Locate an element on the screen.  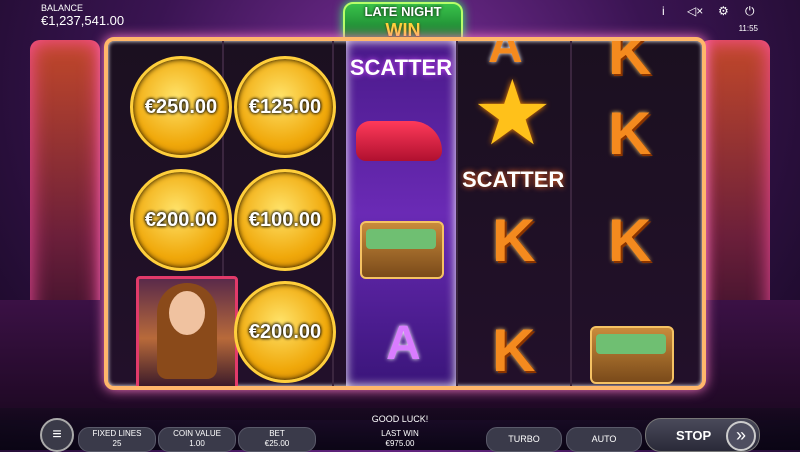
hamburger-icon: ≡ is located at coordinates (57, 434).